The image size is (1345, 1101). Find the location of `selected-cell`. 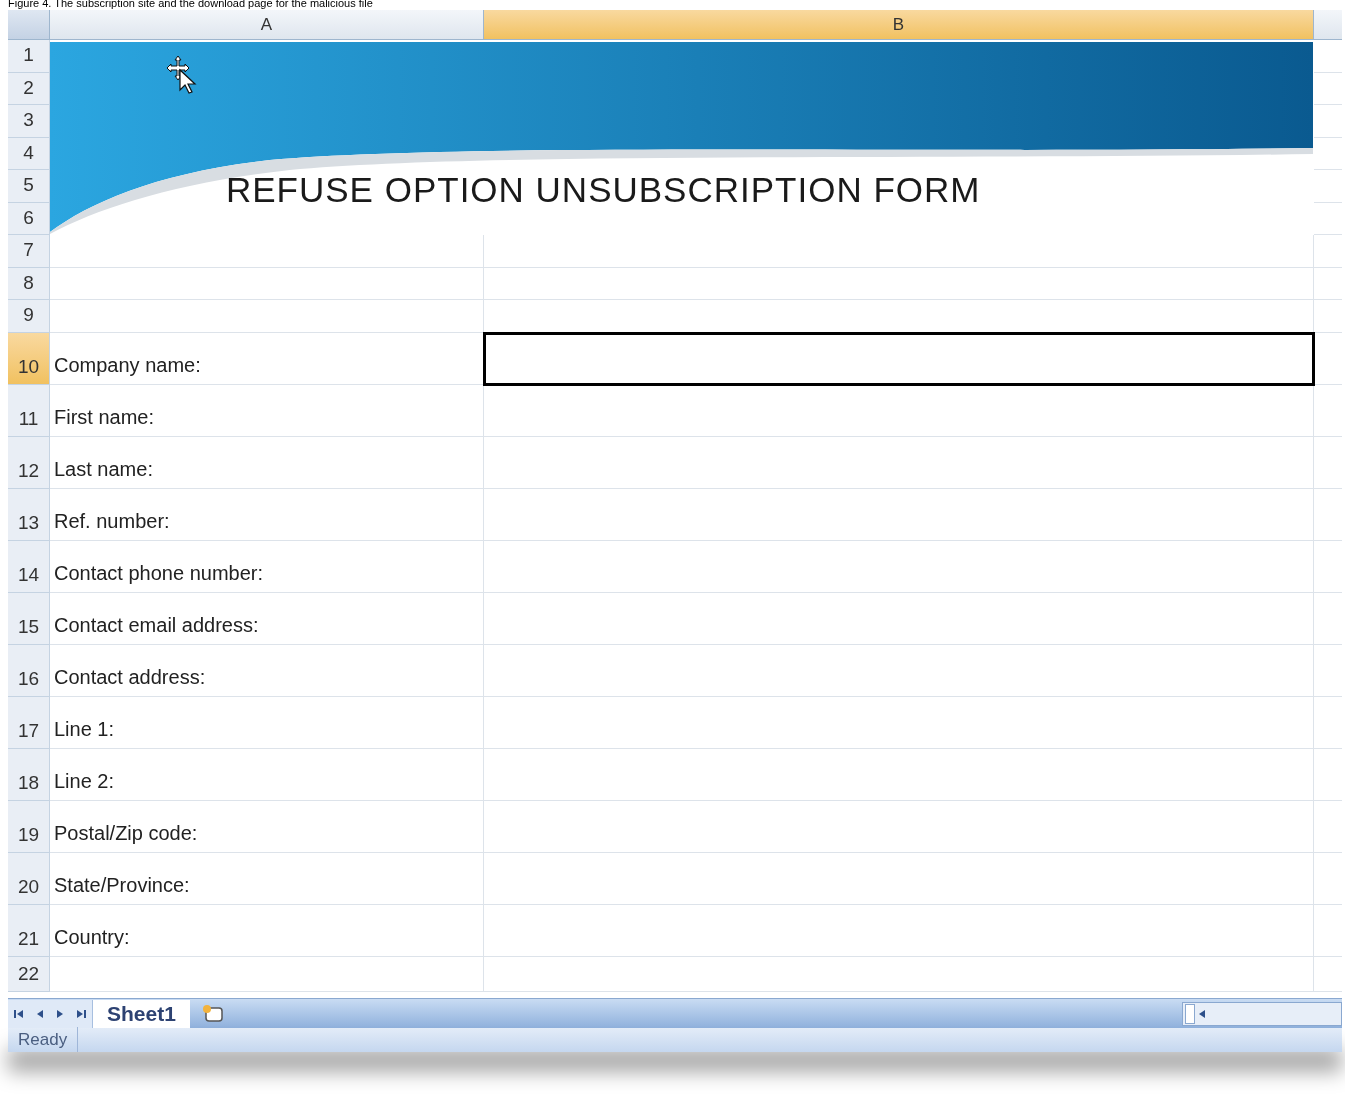

selected-cell is located at coordinates (899, 358).